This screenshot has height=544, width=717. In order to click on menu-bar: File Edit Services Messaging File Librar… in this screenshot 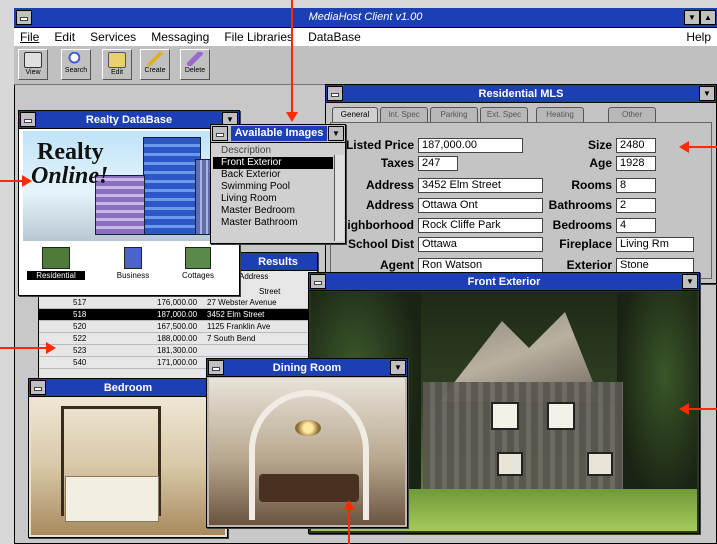, I will do `click(365, 37)`.